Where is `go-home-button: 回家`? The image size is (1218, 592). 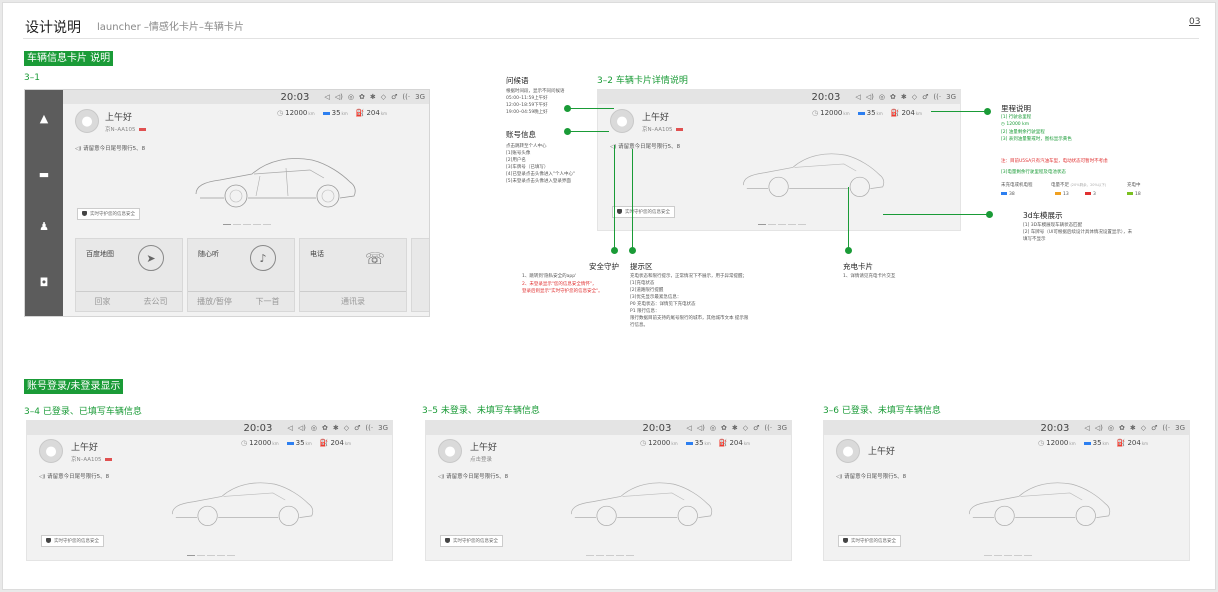
go-home-button: 回家 is located at coordinates (102, 301).